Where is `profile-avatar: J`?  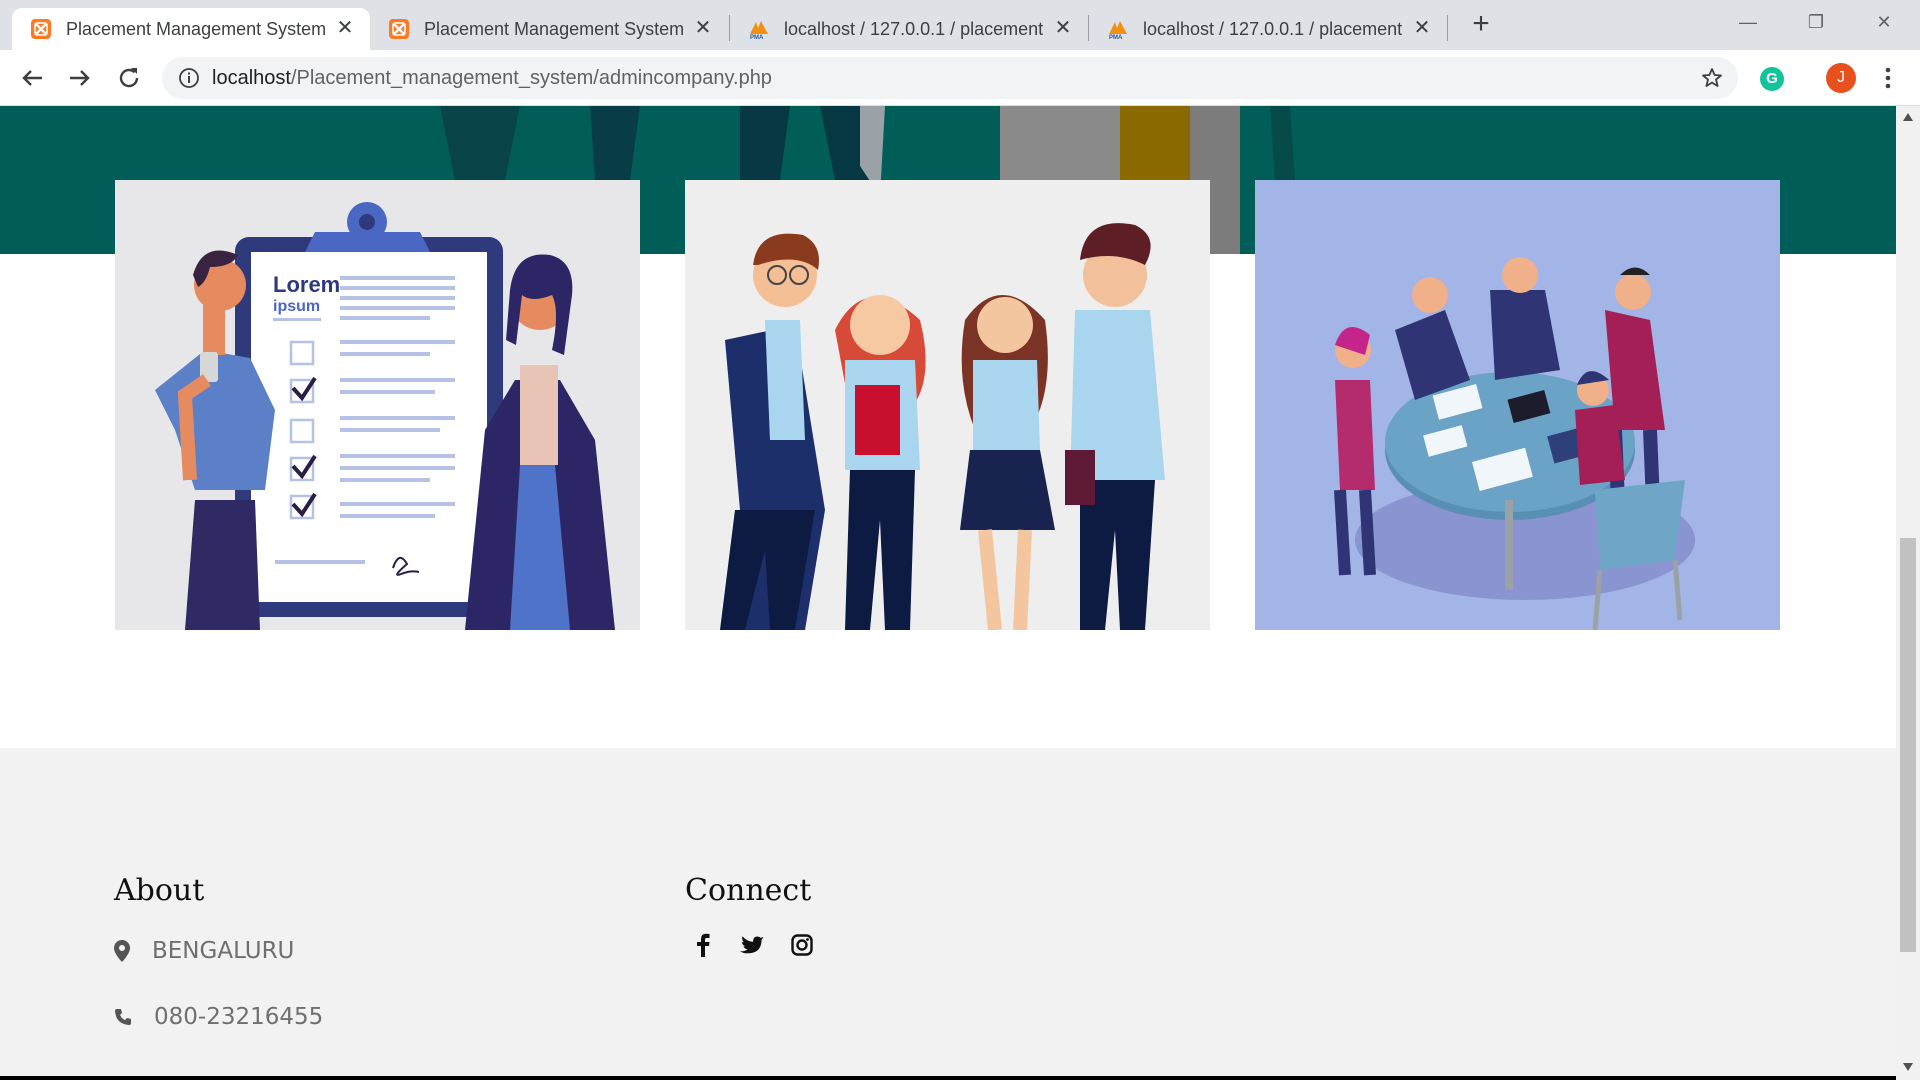
profile-avatar: J is located at coordinates (1841, 78).